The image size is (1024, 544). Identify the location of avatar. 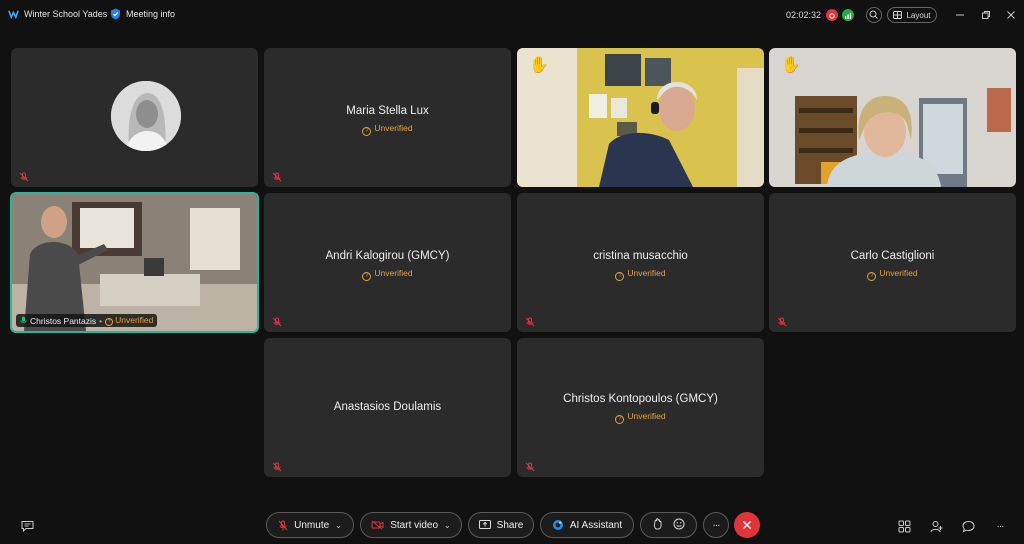
(146, 116).